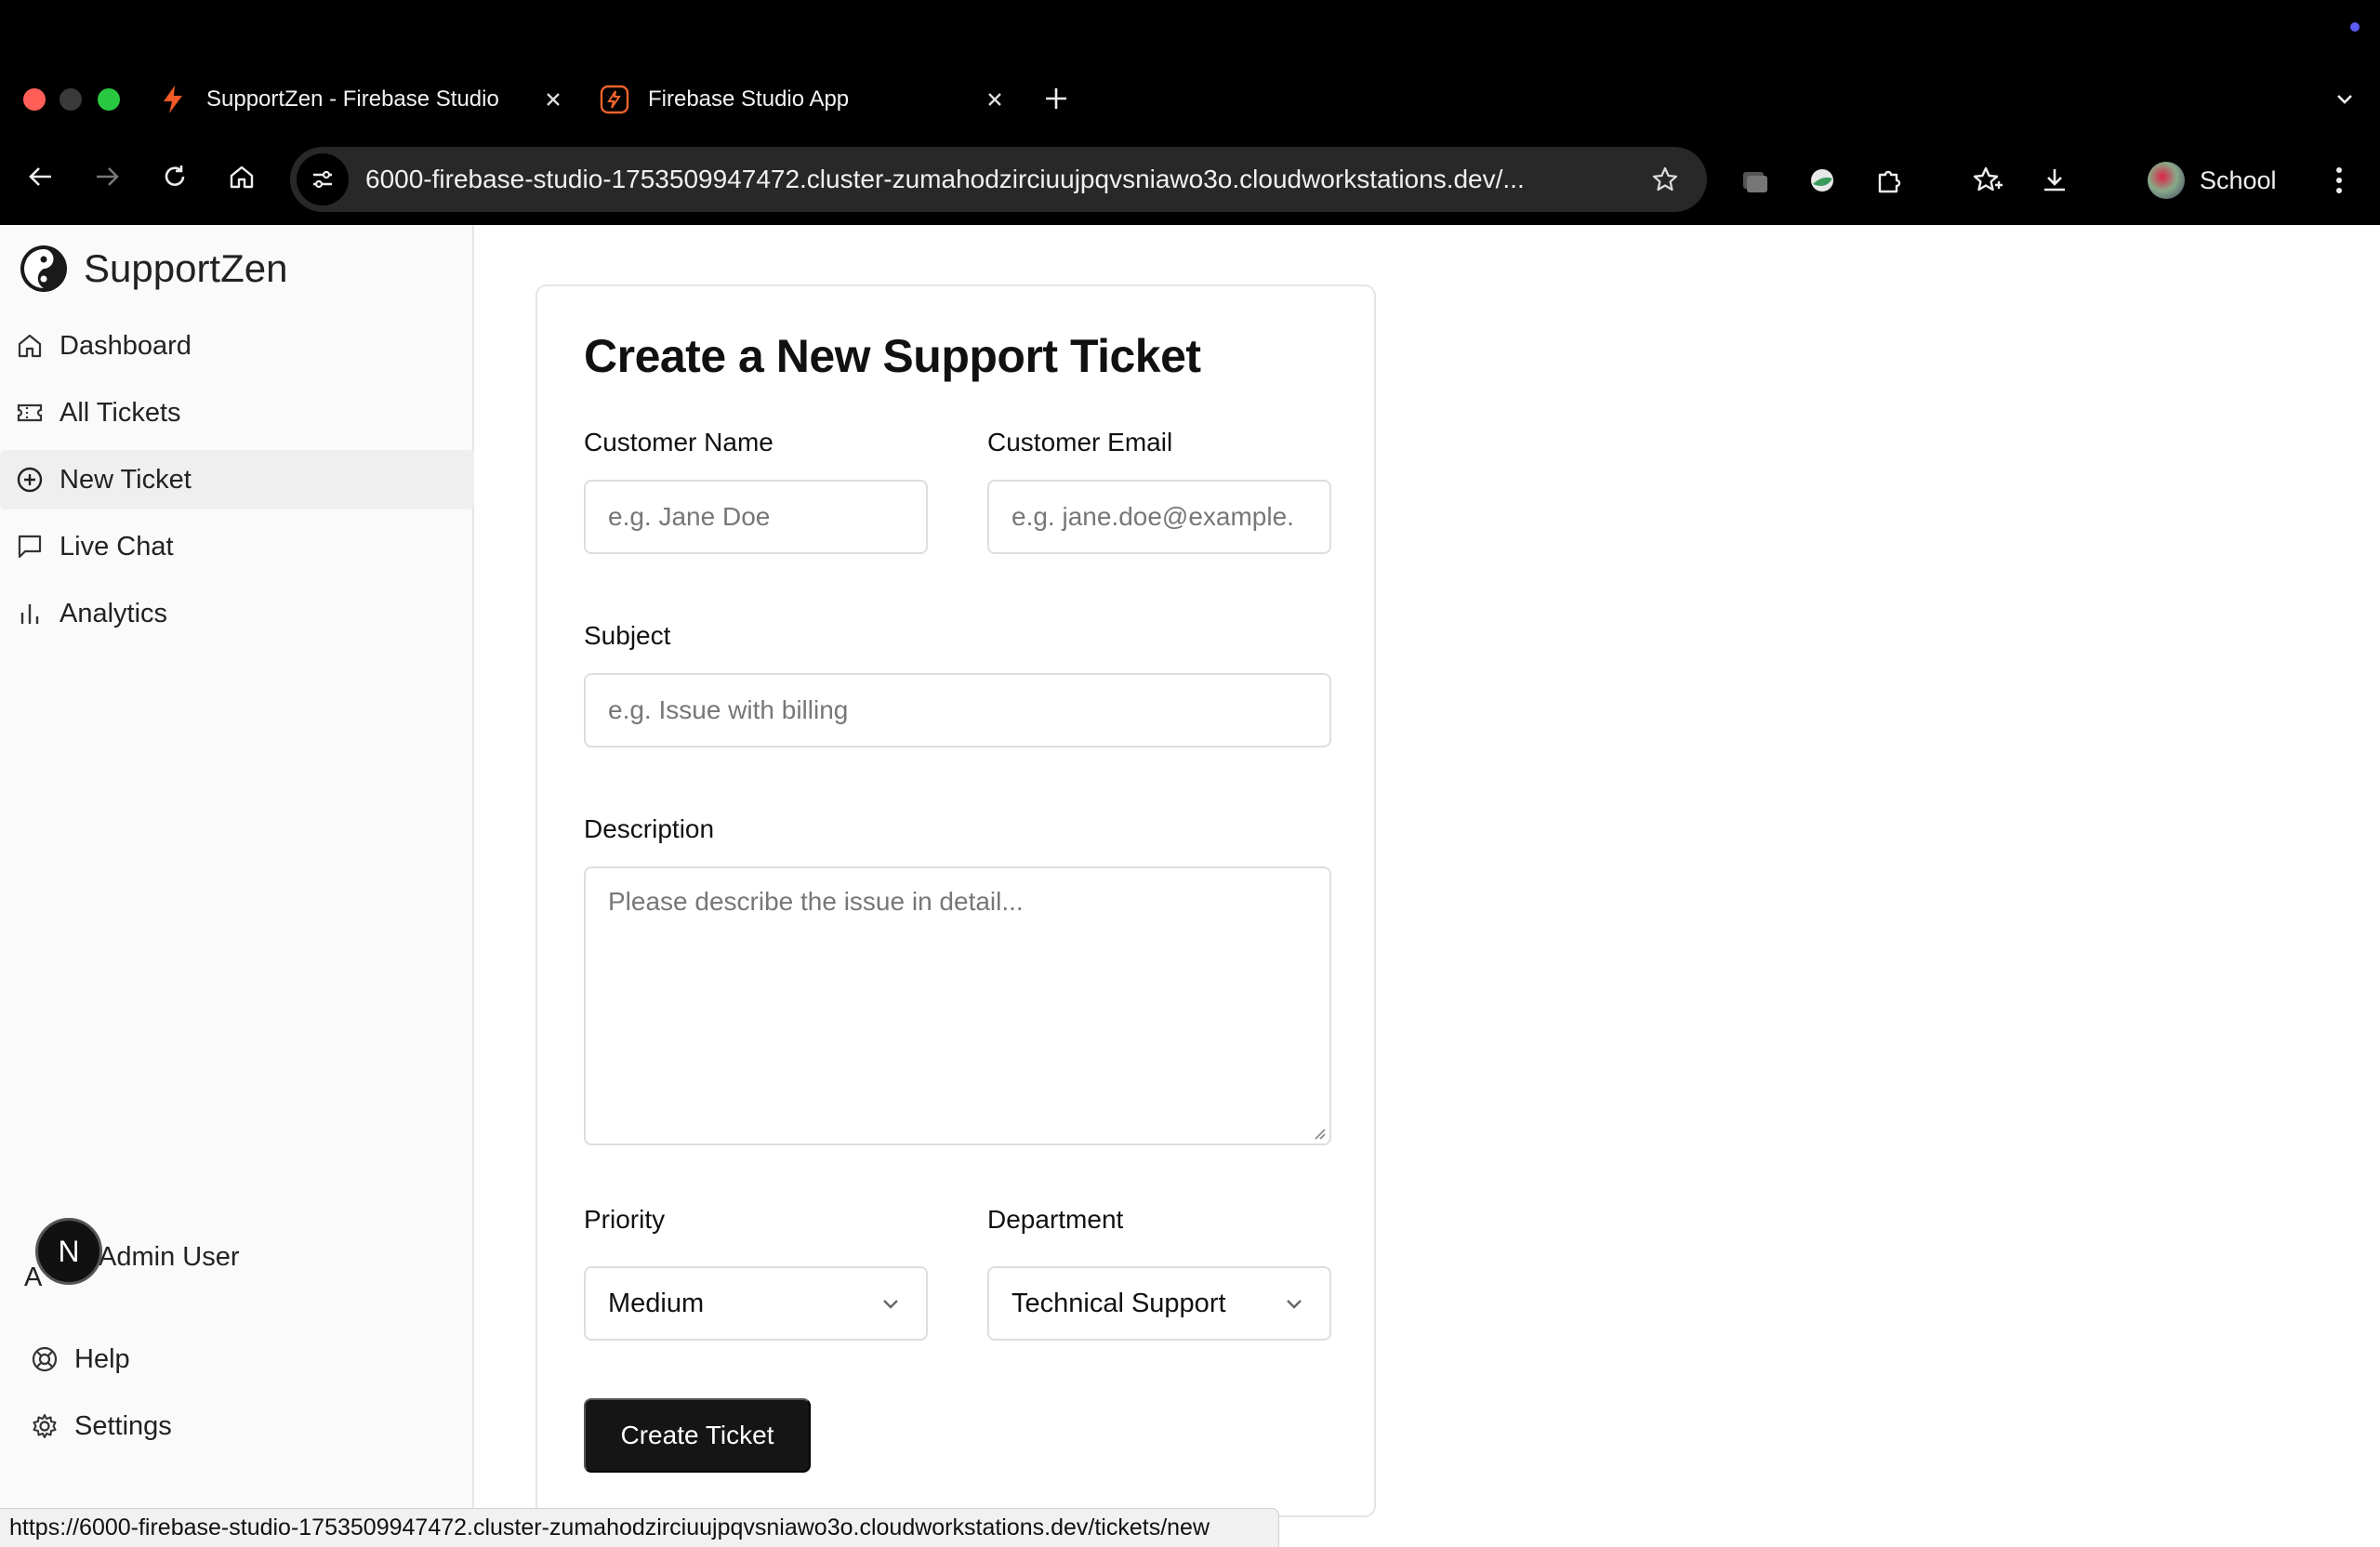 Image resolution: width=2380 pixels, height=1547 pixels. I want to click on profile-avatar, so click(2166, 180).